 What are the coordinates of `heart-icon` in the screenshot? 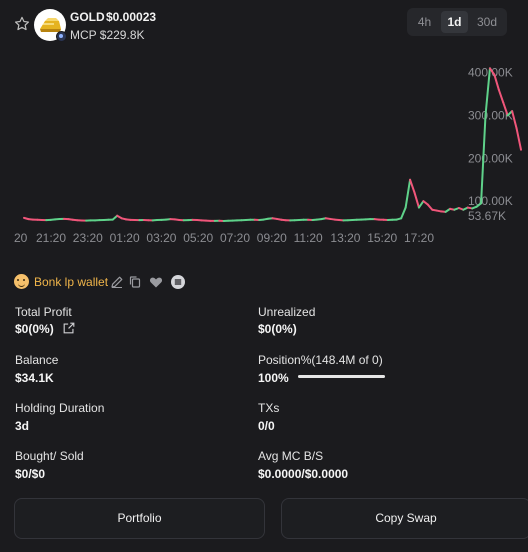 It's located at (156, 282).